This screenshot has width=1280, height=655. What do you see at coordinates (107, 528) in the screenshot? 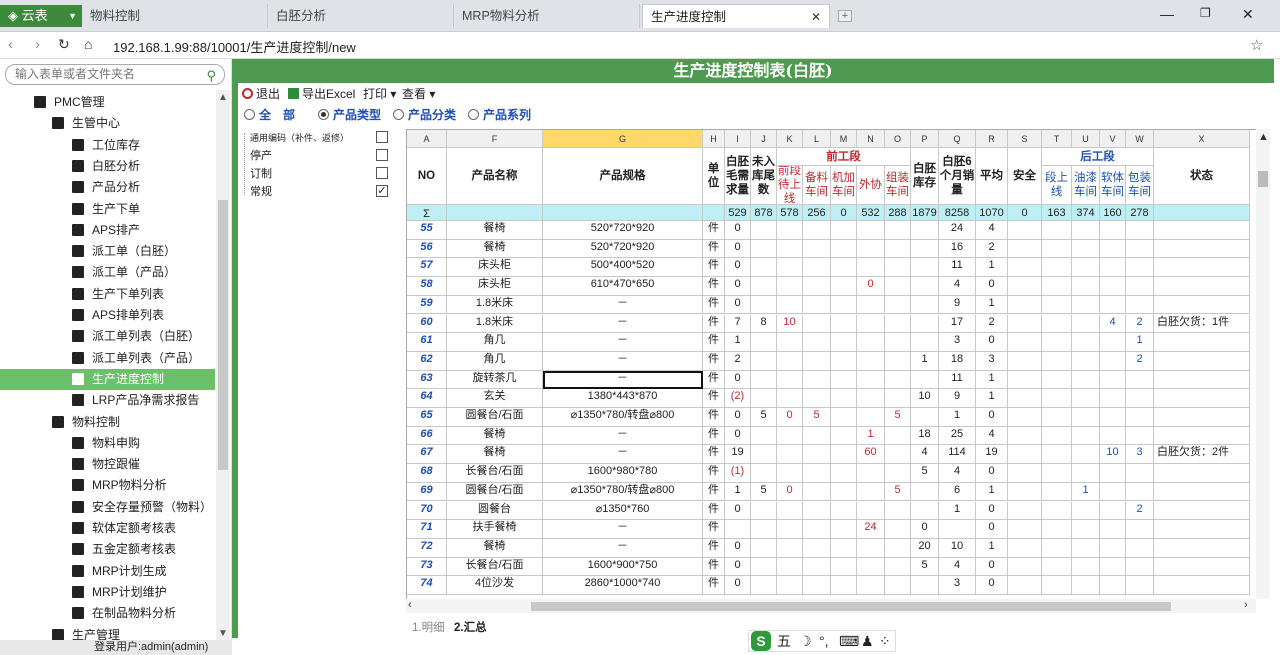
I see `sidebar-item: 软体定额考核表` at bounding box center [107, 528].